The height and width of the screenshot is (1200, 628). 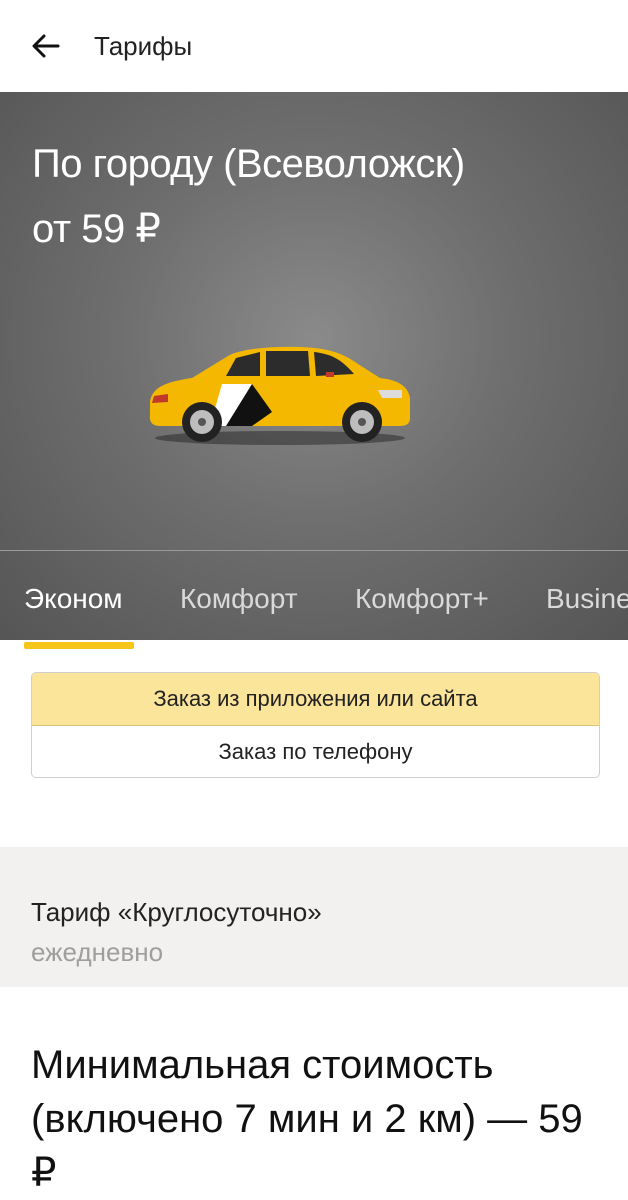 I want to click on tariff-schedule: ежедневно, so click(x=97, y=952).